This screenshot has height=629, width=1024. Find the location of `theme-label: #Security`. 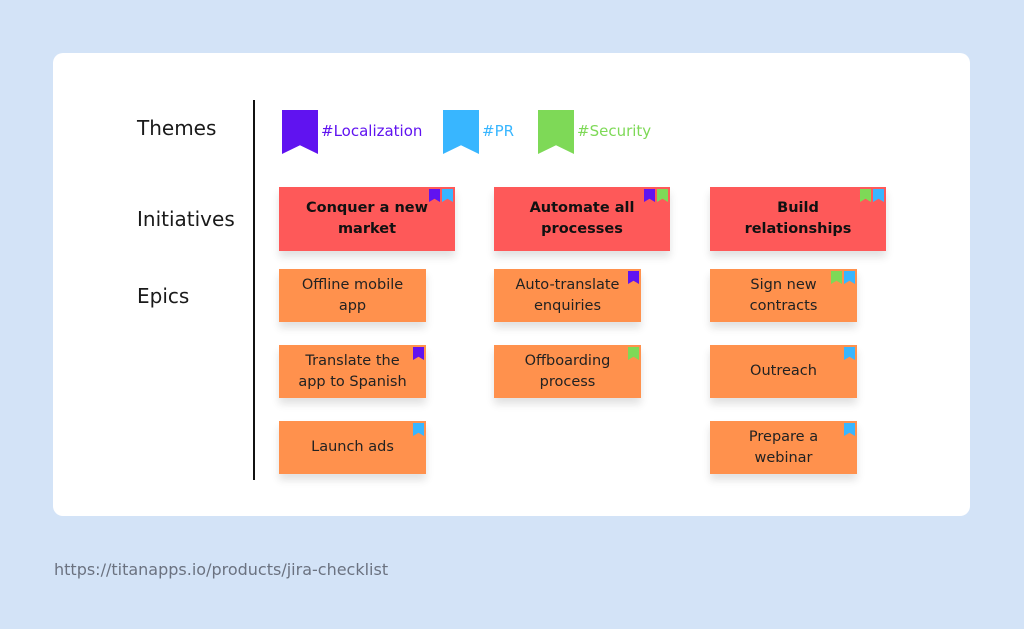

theme-label: #Security is located at coordinates (614, 131).